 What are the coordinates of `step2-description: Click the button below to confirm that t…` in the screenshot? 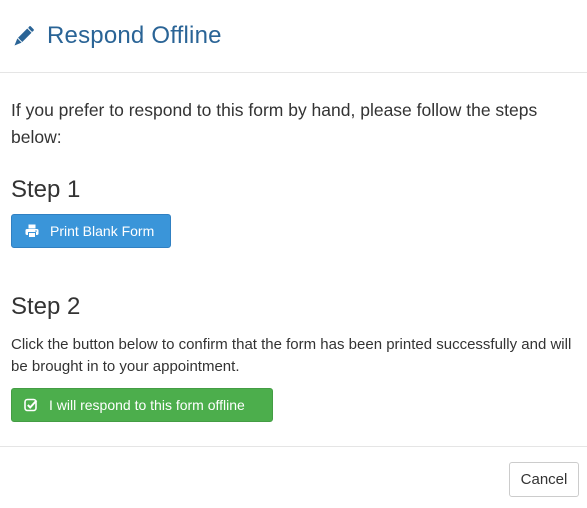 It's located at (291, 355).